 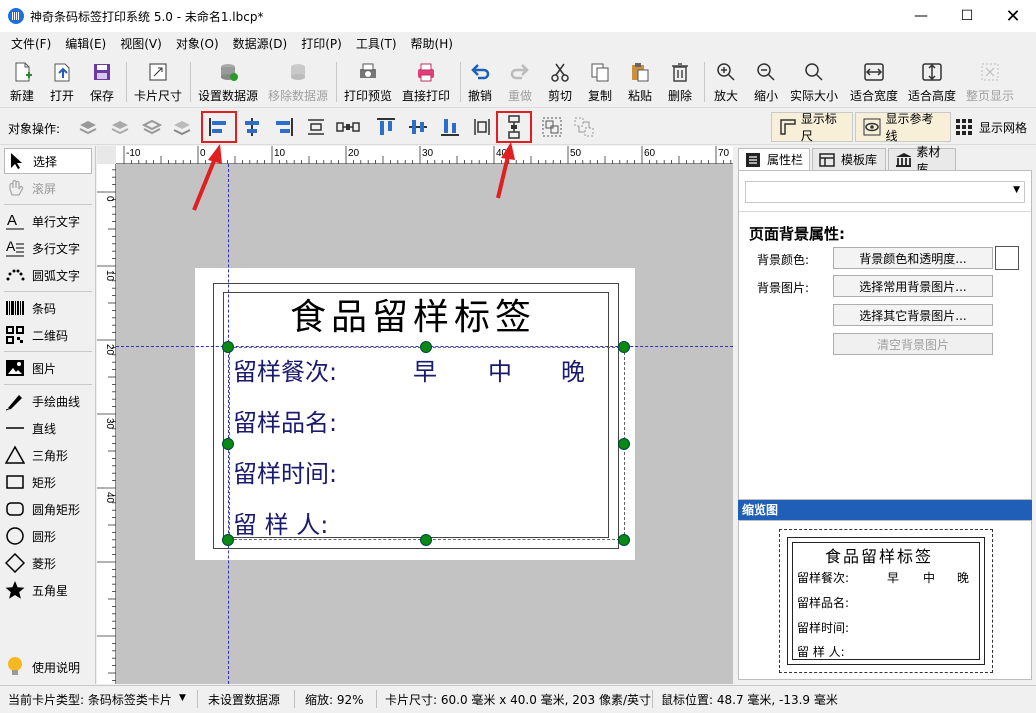 What do you see at coordinates (426, 347) in the screenshot?
I see `resize-handle-top` at bounding box center [426, 347].